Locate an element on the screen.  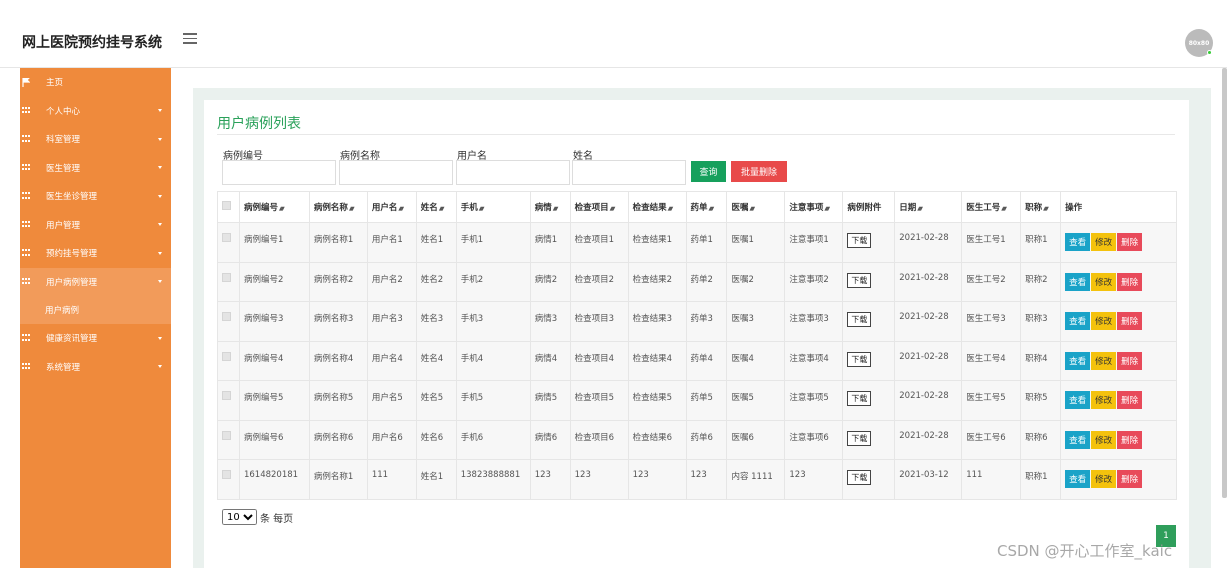
sidebar-item-4: 医生坐诊管理 is located at coordinates (95, 196).